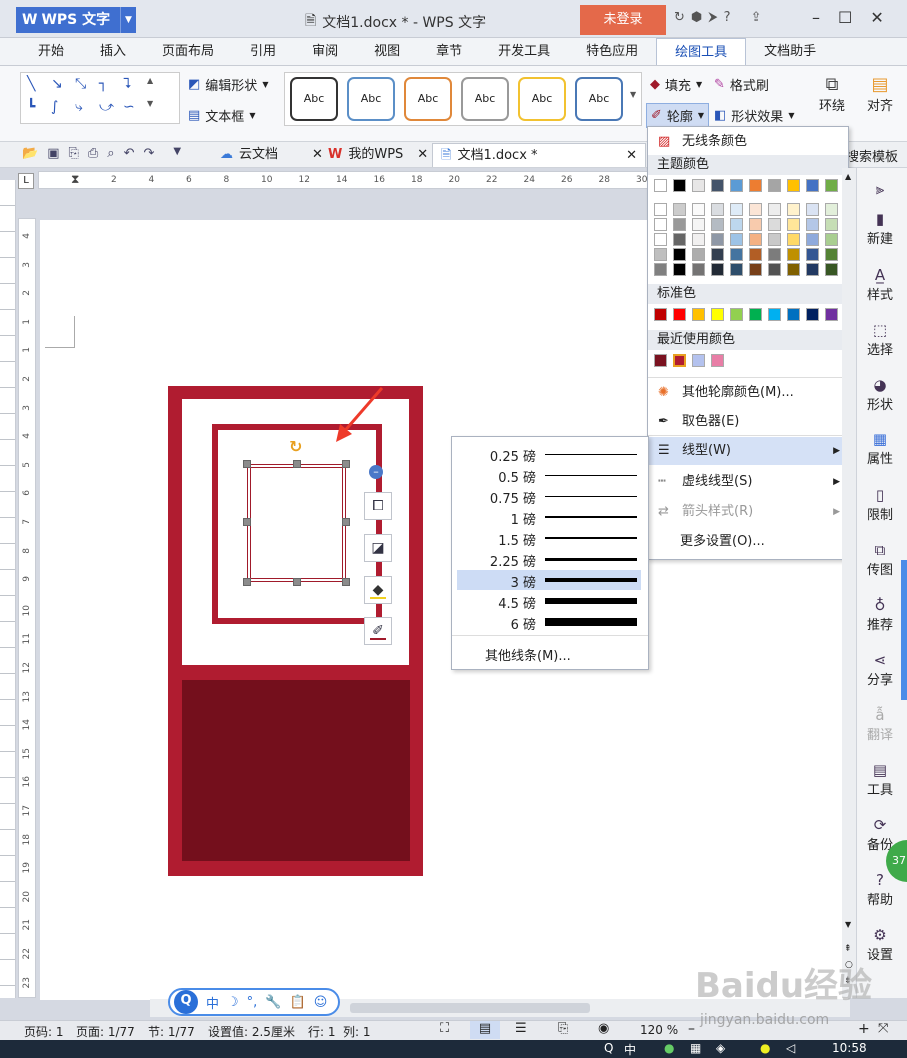 This screenshot has width=907, height=1058. What do you see at coordinates (371, 99) in the screenshot?
I see `shape-style-2: Abc` at bounding box center [371, 99].